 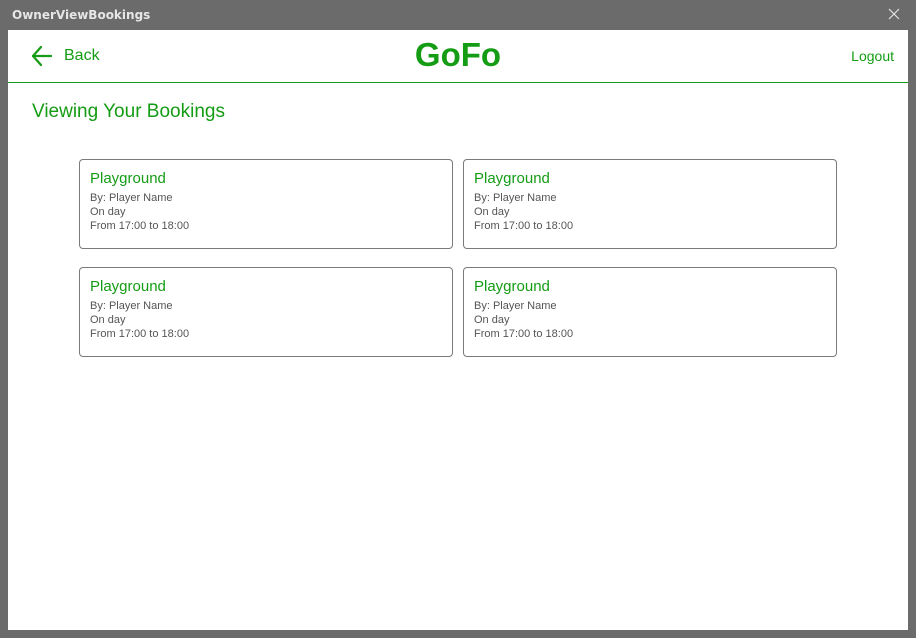 What do you see at coordinates (872, 56) in the screenshot?
I see `logout-button: Logout` at bounding box center [872, 56].